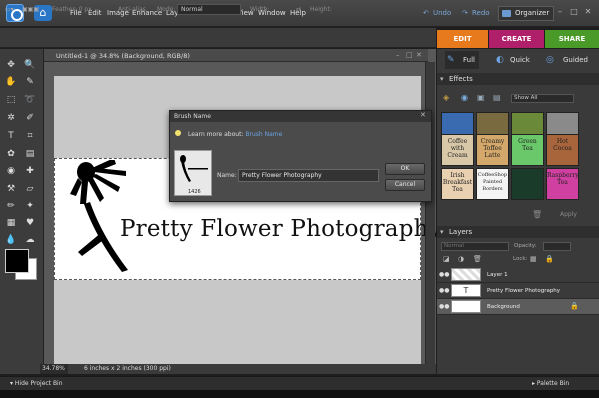  I want to click on lock-label: Lock:, so click(520, 259).